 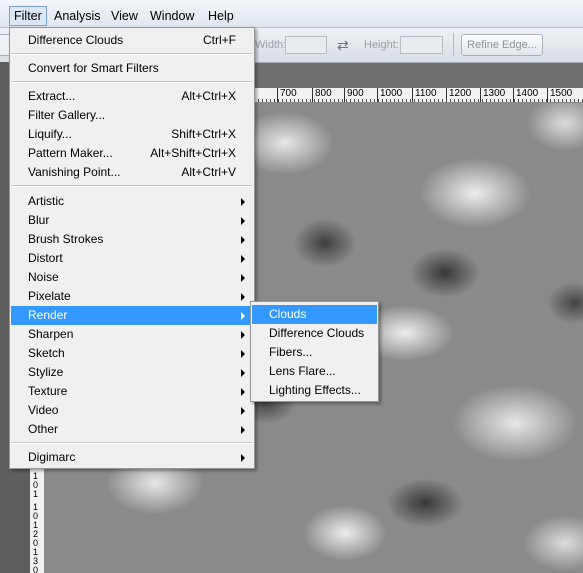 What do you see at coordinates (36, 494) in the screenshot?
I see `ruler-digit: 1` at bounding box center [36, 494].